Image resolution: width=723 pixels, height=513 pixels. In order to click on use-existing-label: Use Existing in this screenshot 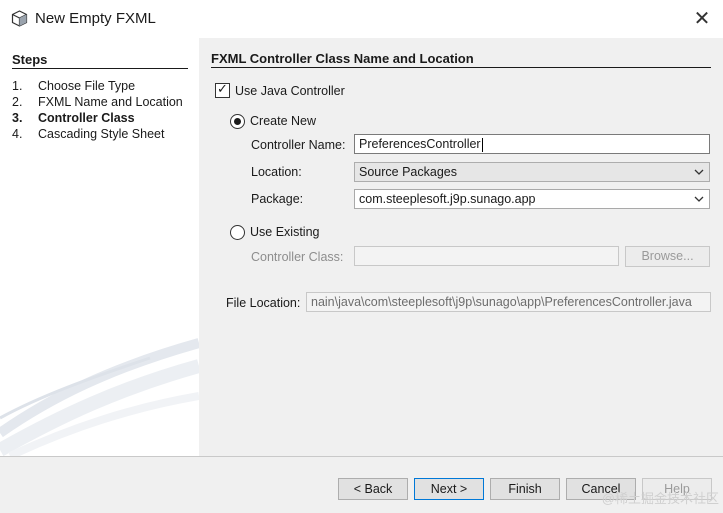, I will do `click(284, 232)`.